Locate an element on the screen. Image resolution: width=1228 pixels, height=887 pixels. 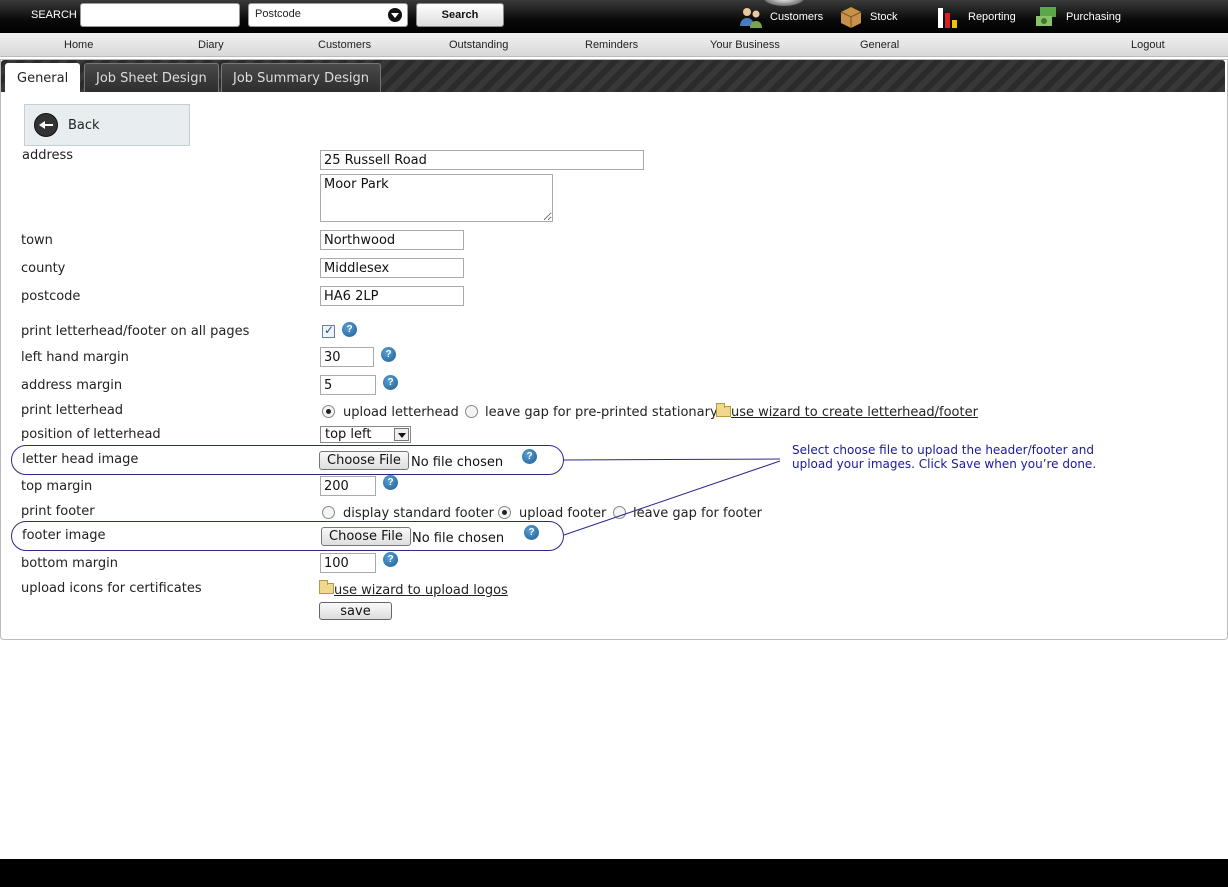
search-input is located at coordinates (160, 15).